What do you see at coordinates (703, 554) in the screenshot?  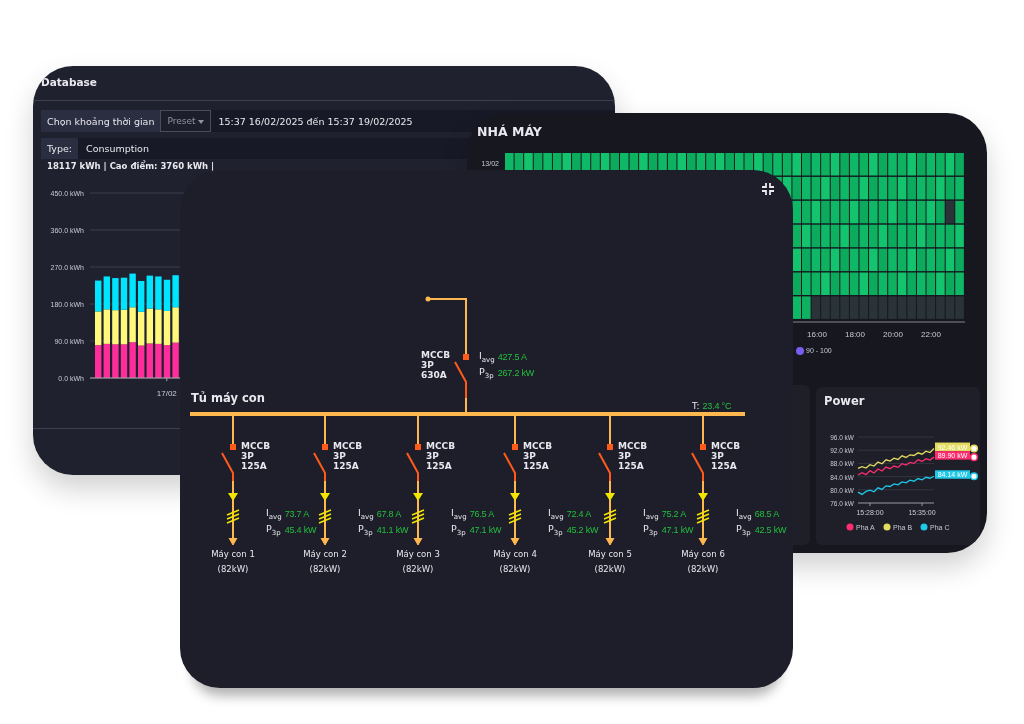 I see `load-name: Máy con 6` at bounding box center [703, 554].